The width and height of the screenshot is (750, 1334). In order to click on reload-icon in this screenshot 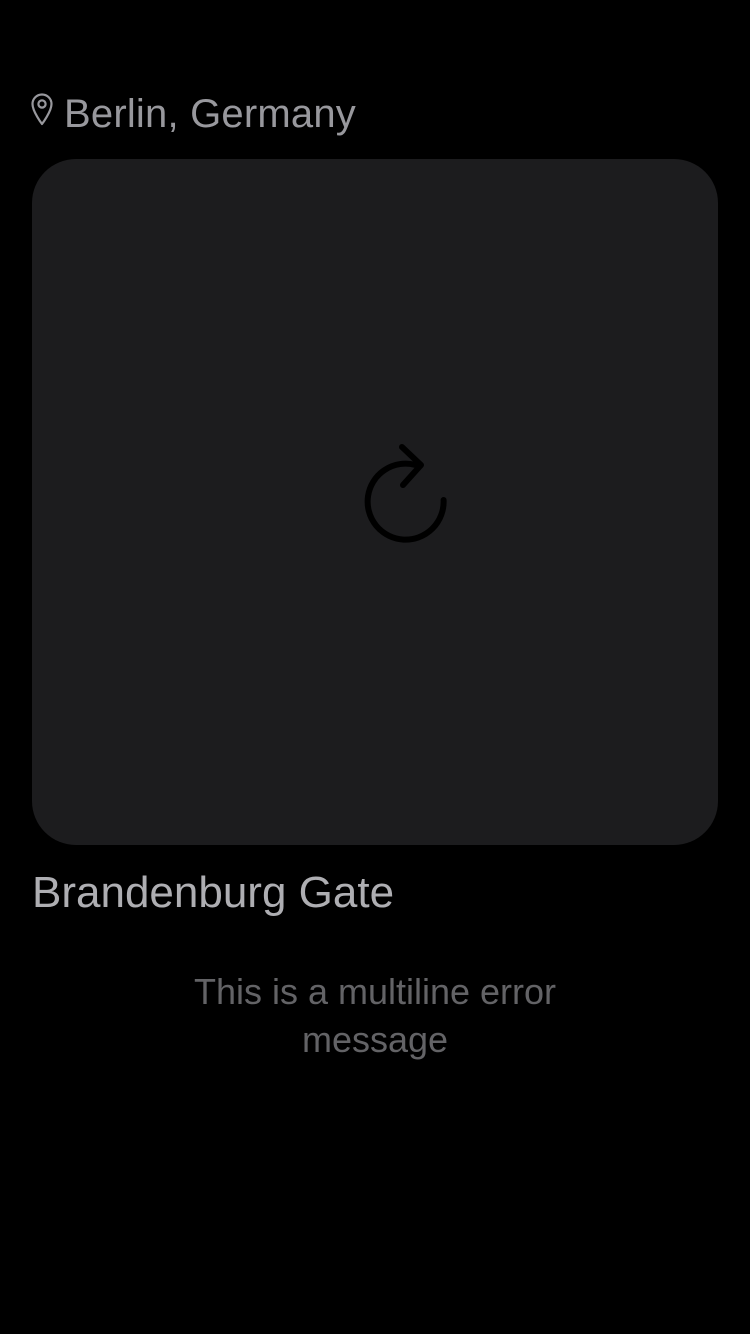, I will do `click(405, 493)`.